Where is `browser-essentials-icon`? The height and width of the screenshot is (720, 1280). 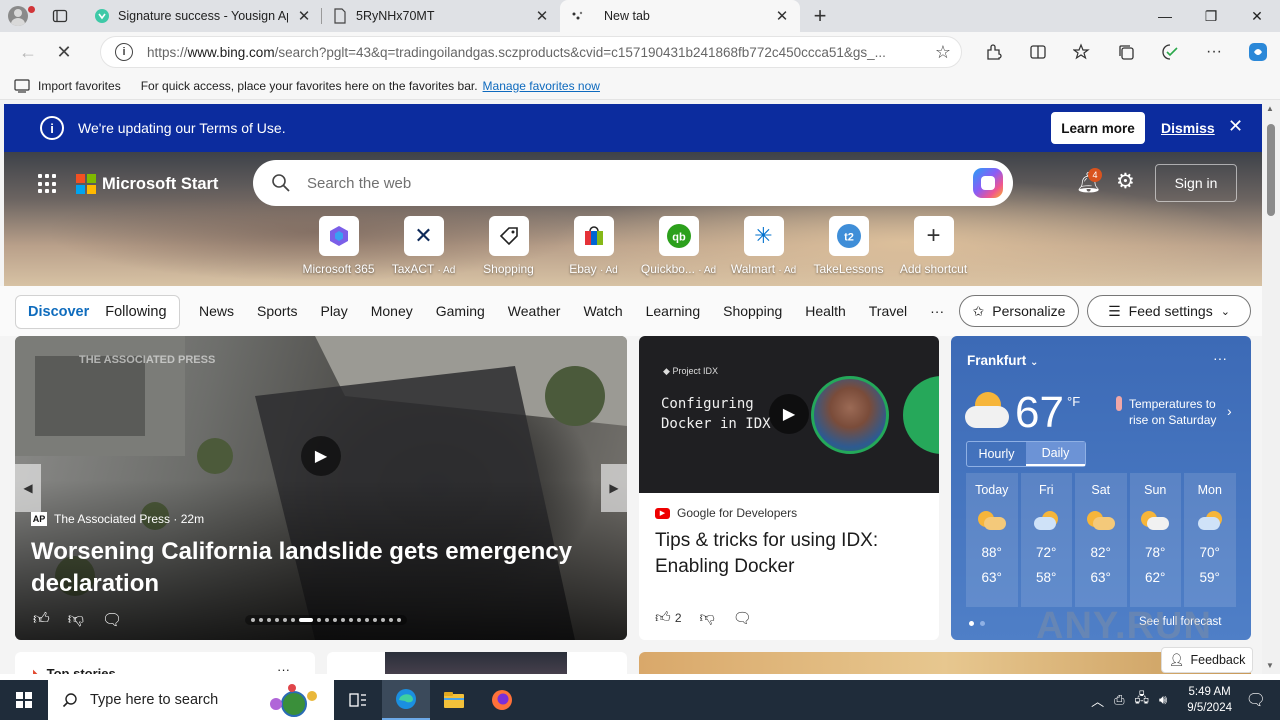
browser-essentials-icon is located at coordinates (1170, 52).